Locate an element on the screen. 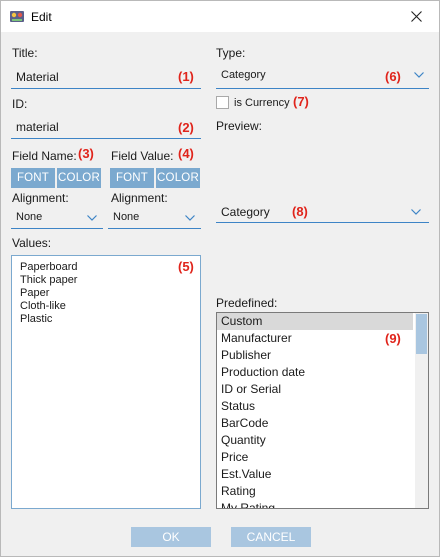 The width and height of the screenshot is (440, 557). annotation-1: (1) is located at coordinates (186, 76).